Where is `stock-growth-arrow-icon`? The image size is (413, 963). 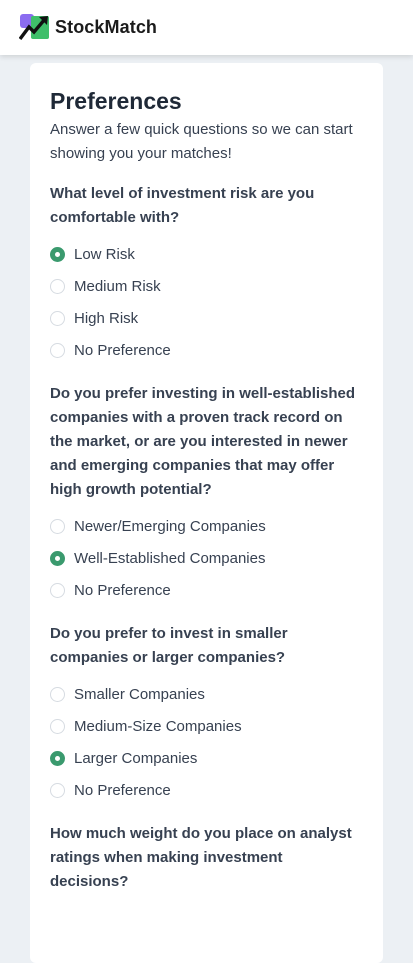 stock-growth-arrow-icon is located at coordinates (34, 27).